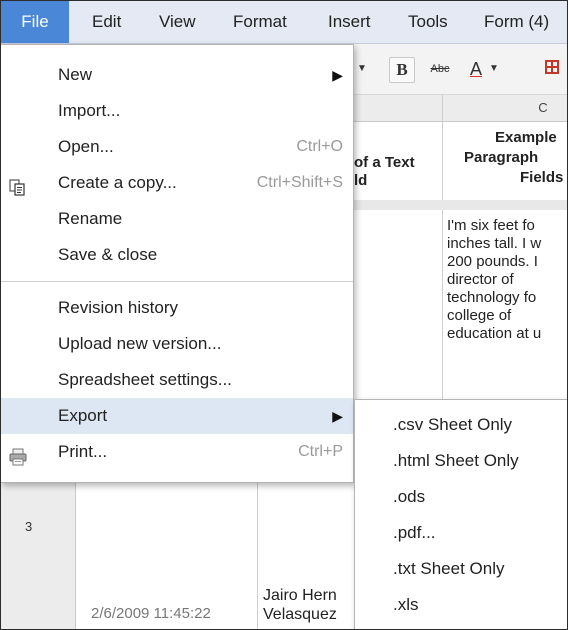  What do you see at coordinates (456, 460) in the screenshot?
I see `menu-item-label: .html Sheet Only` at bounding box center [456, 460].